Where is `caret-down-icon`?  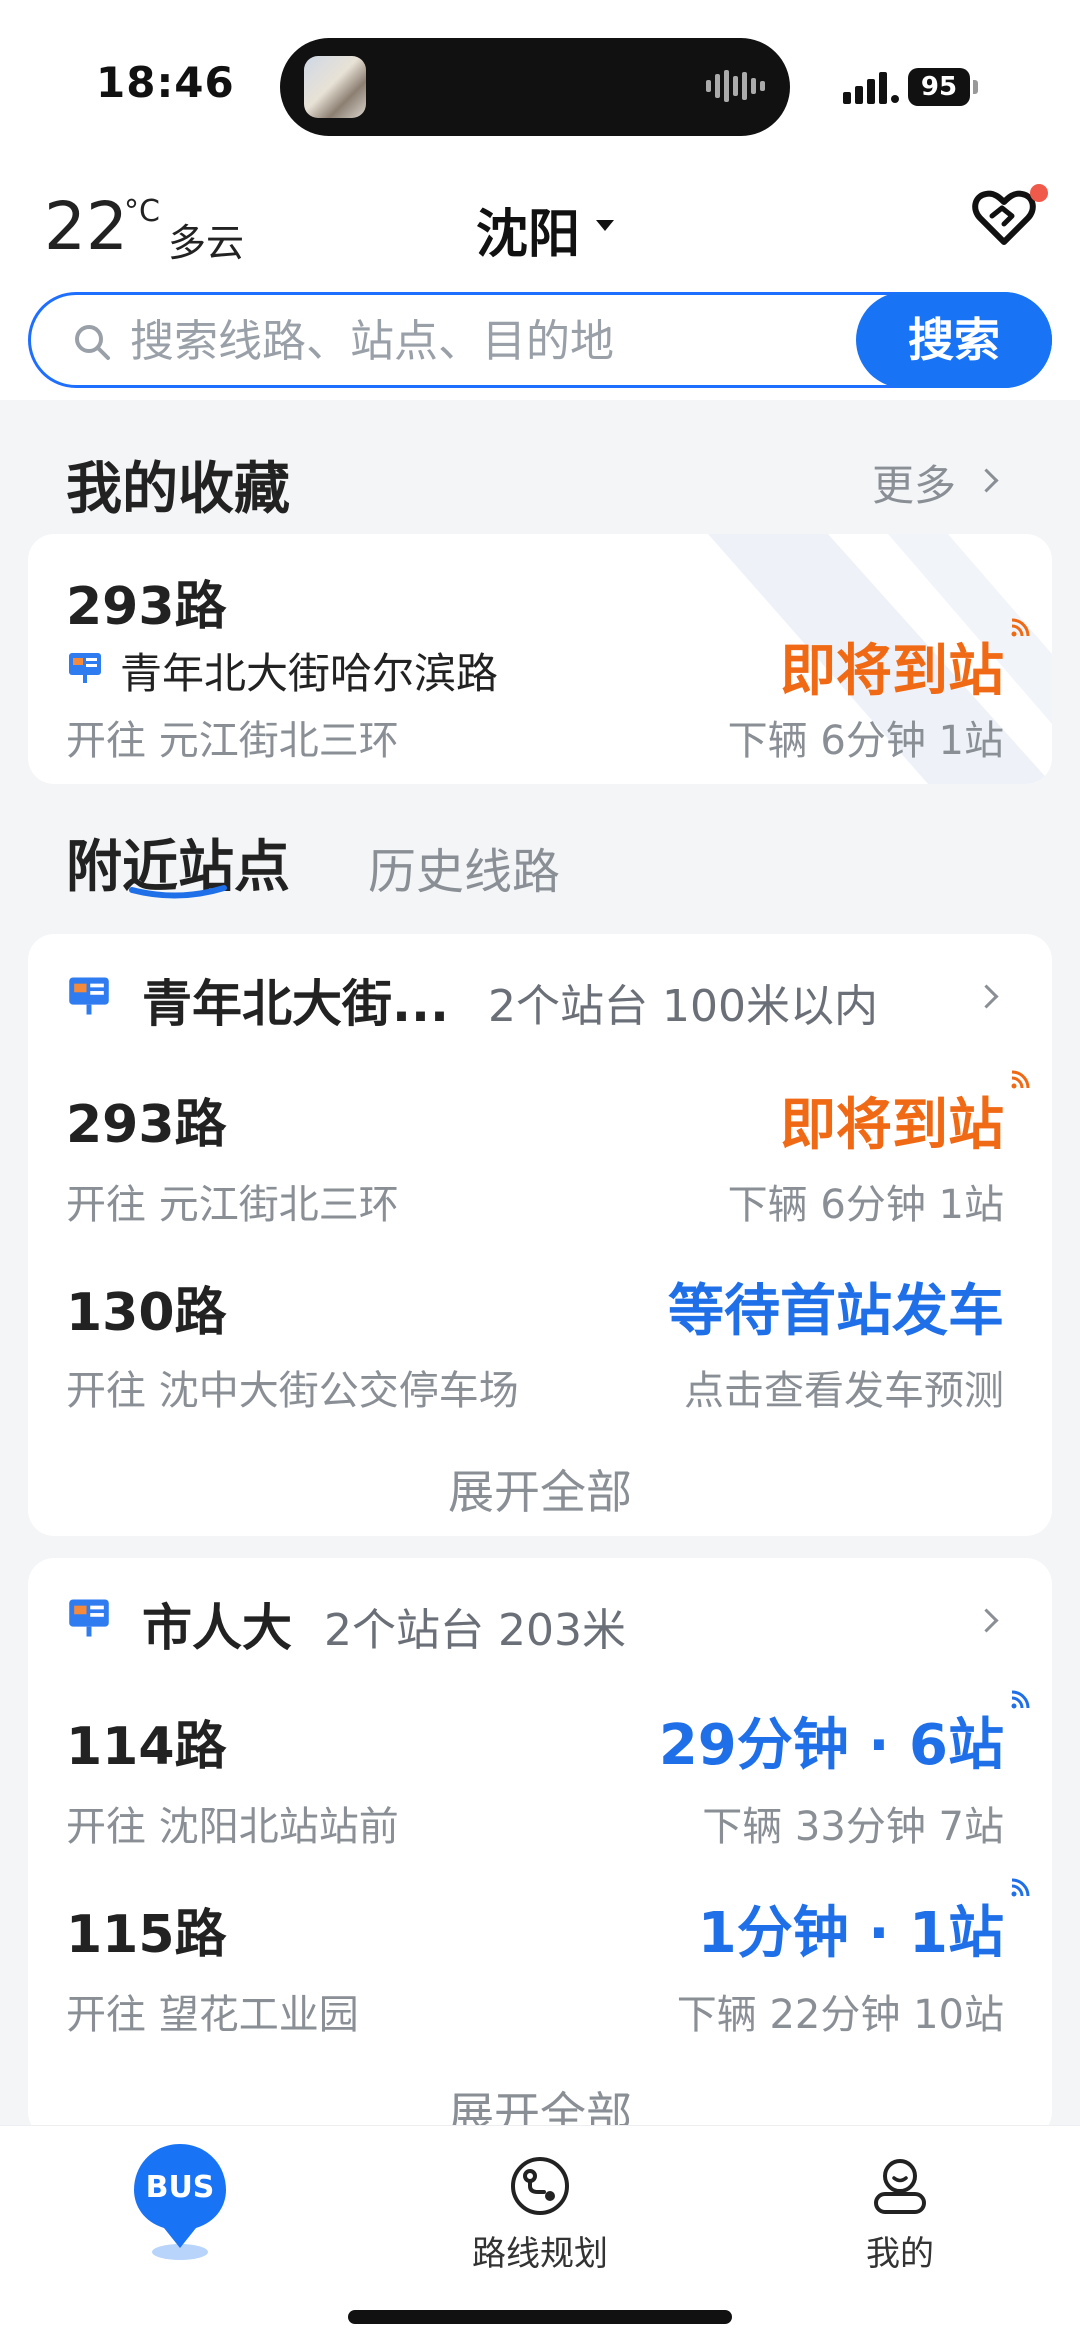 caret-down-icon is located at coordinates (605, 225).